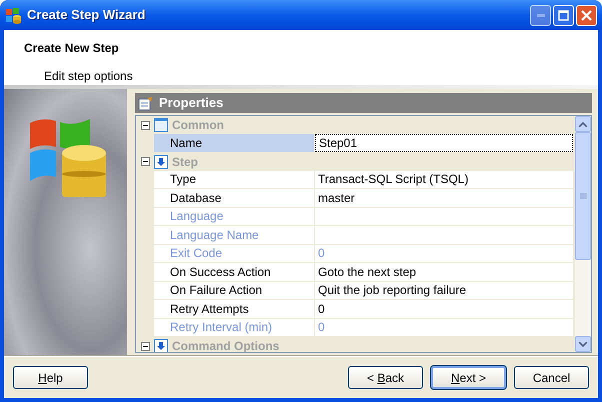 Image resolution: width=602 pixels, height=402 pixels. Describe the element at coordinates (444, 309) in the screenshot. I see `property-value: 0` at that location.